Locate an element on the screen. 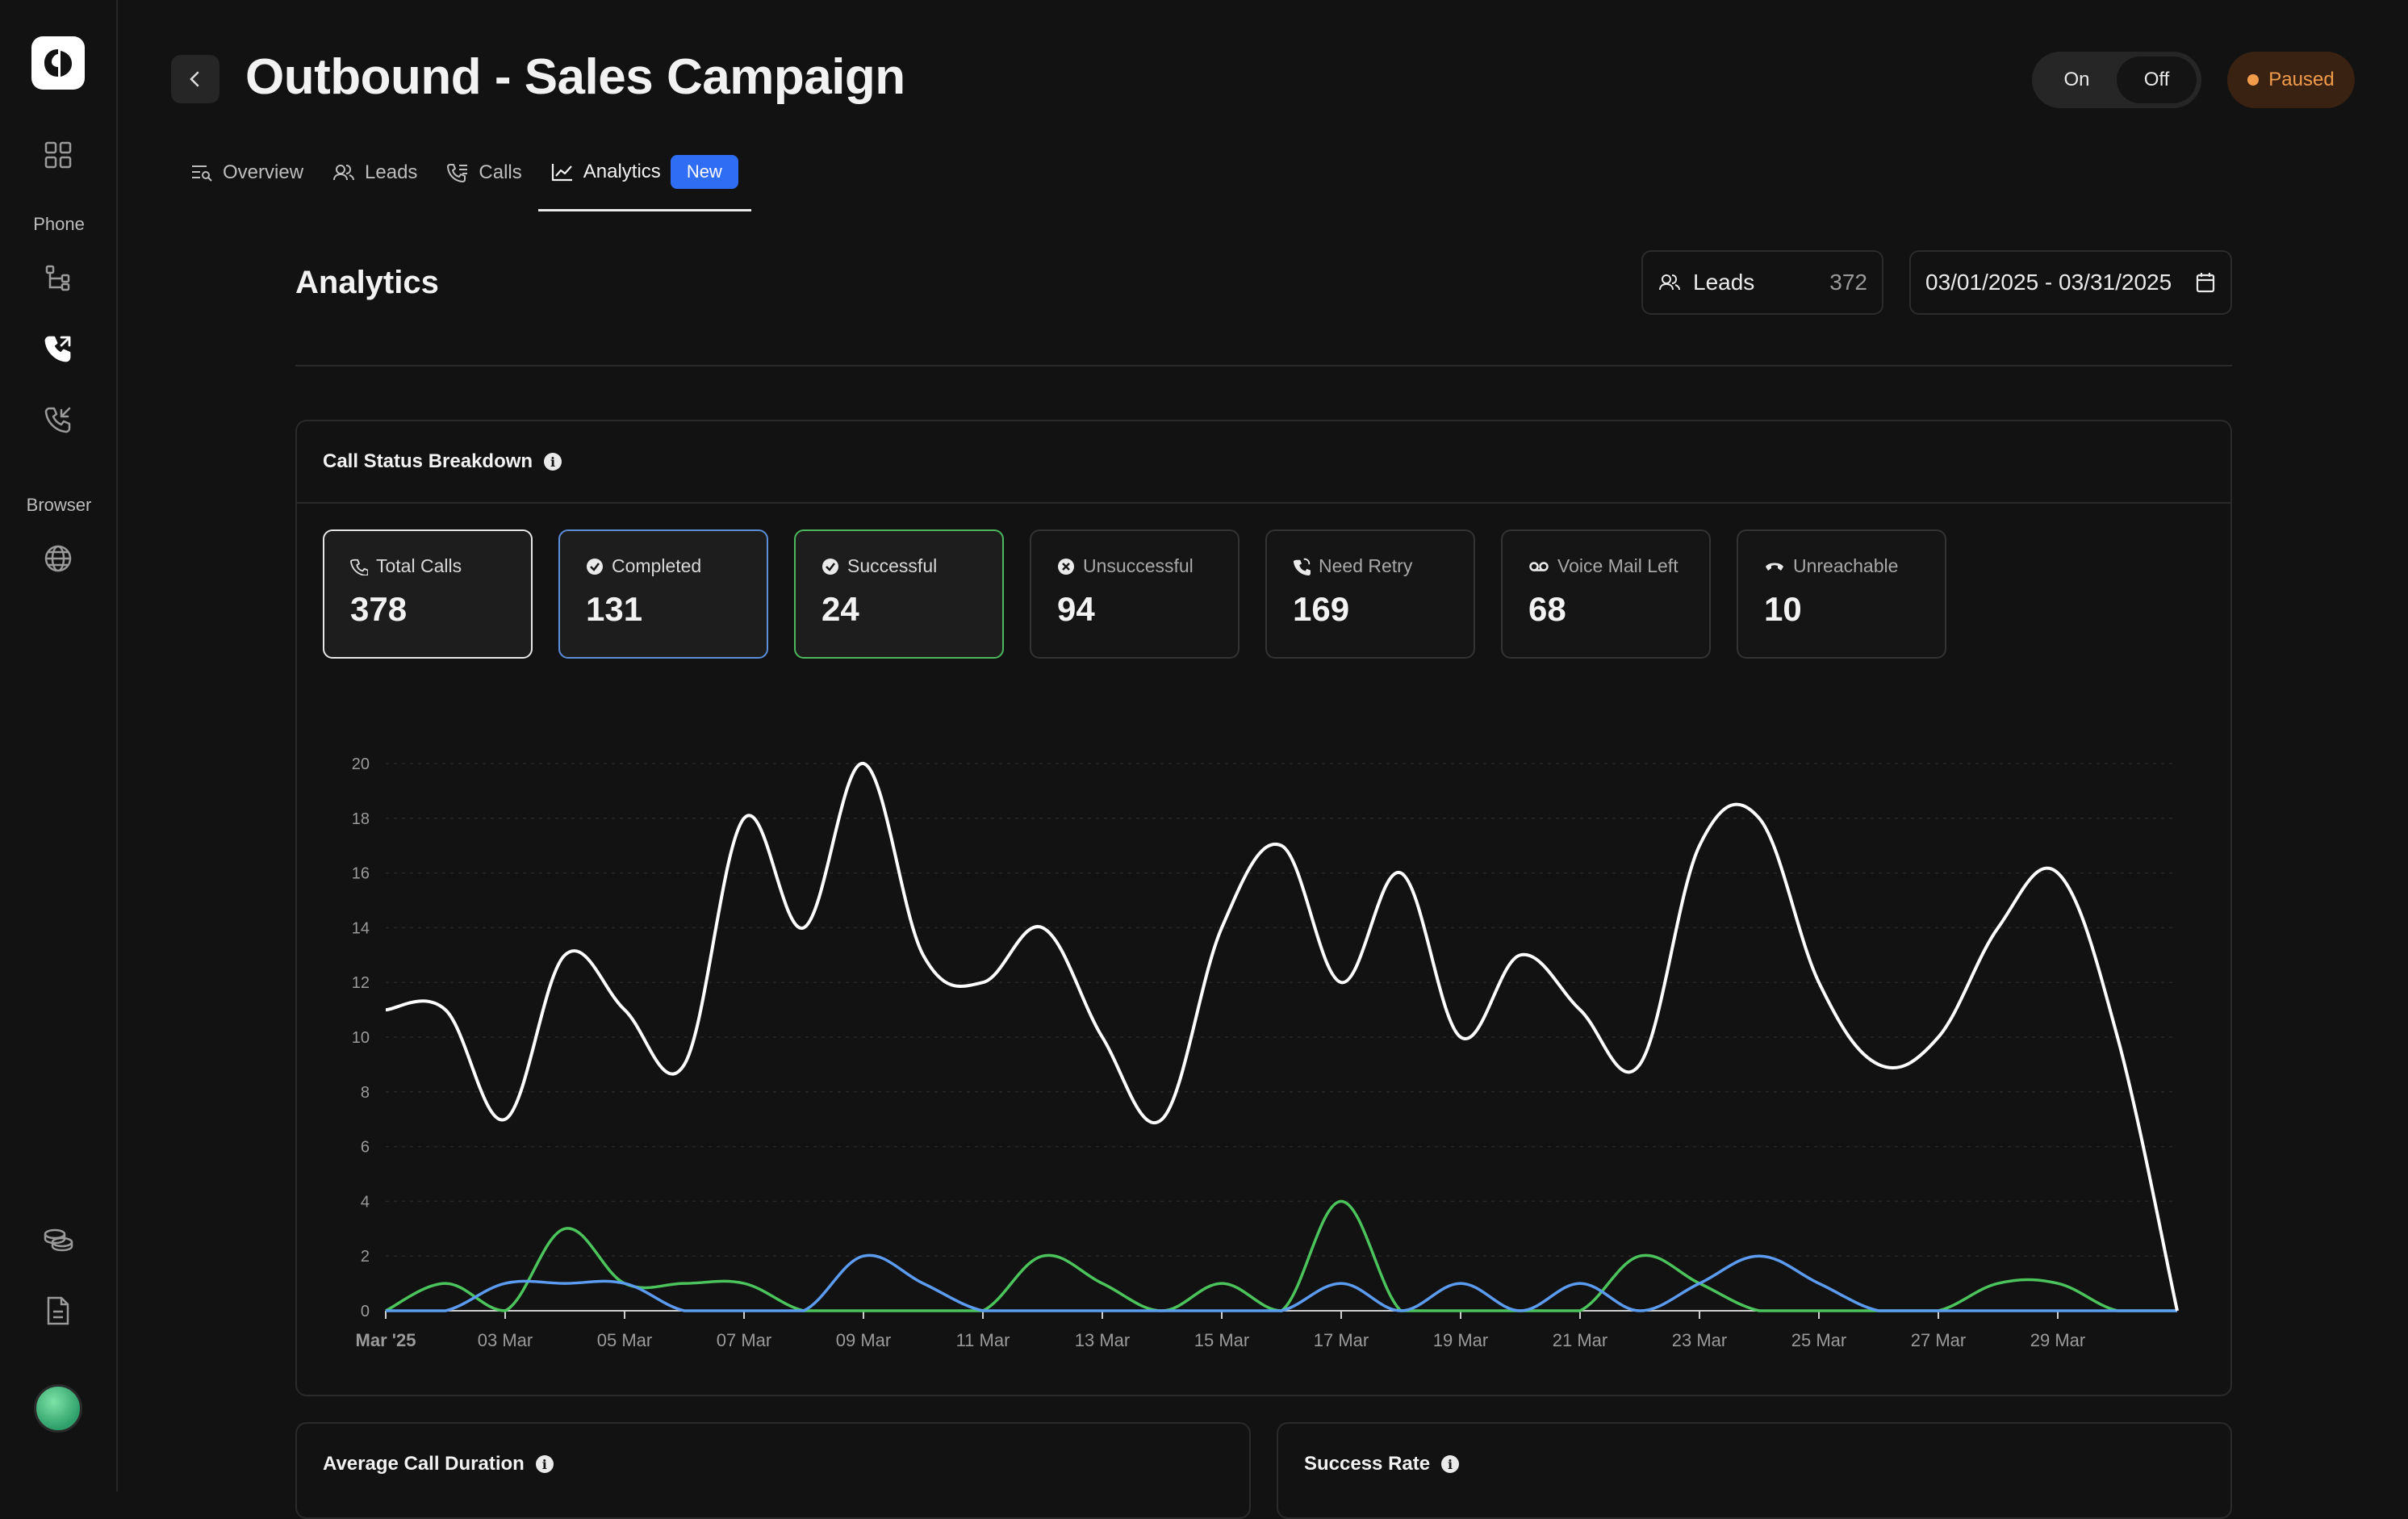 The image size is (2408, 1519). y-tick-label: 14 is located at coordinates (361, 928).